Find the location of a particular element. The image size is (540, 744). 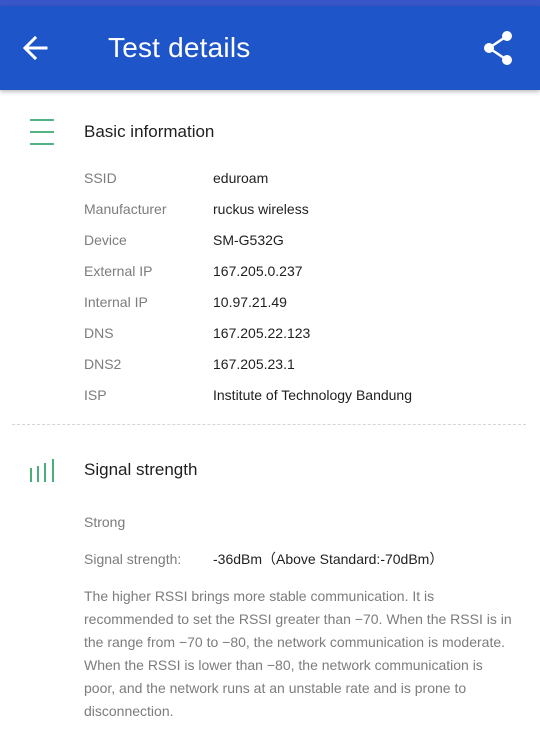

dns-value: 167.205.22.123 is located at coordinates (262, 333).